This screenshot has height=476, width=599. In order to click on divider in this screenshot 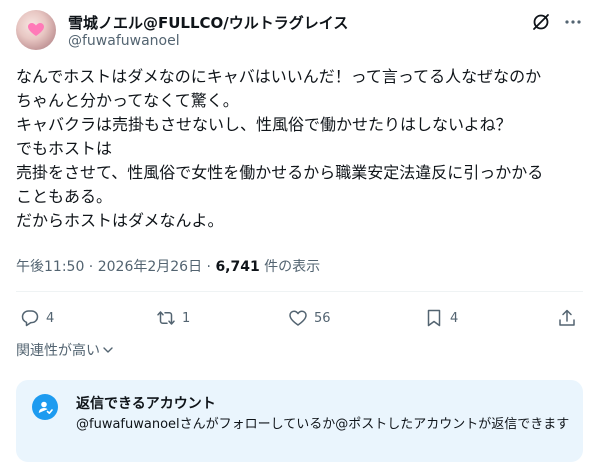, I will do `click(299, 291)`.